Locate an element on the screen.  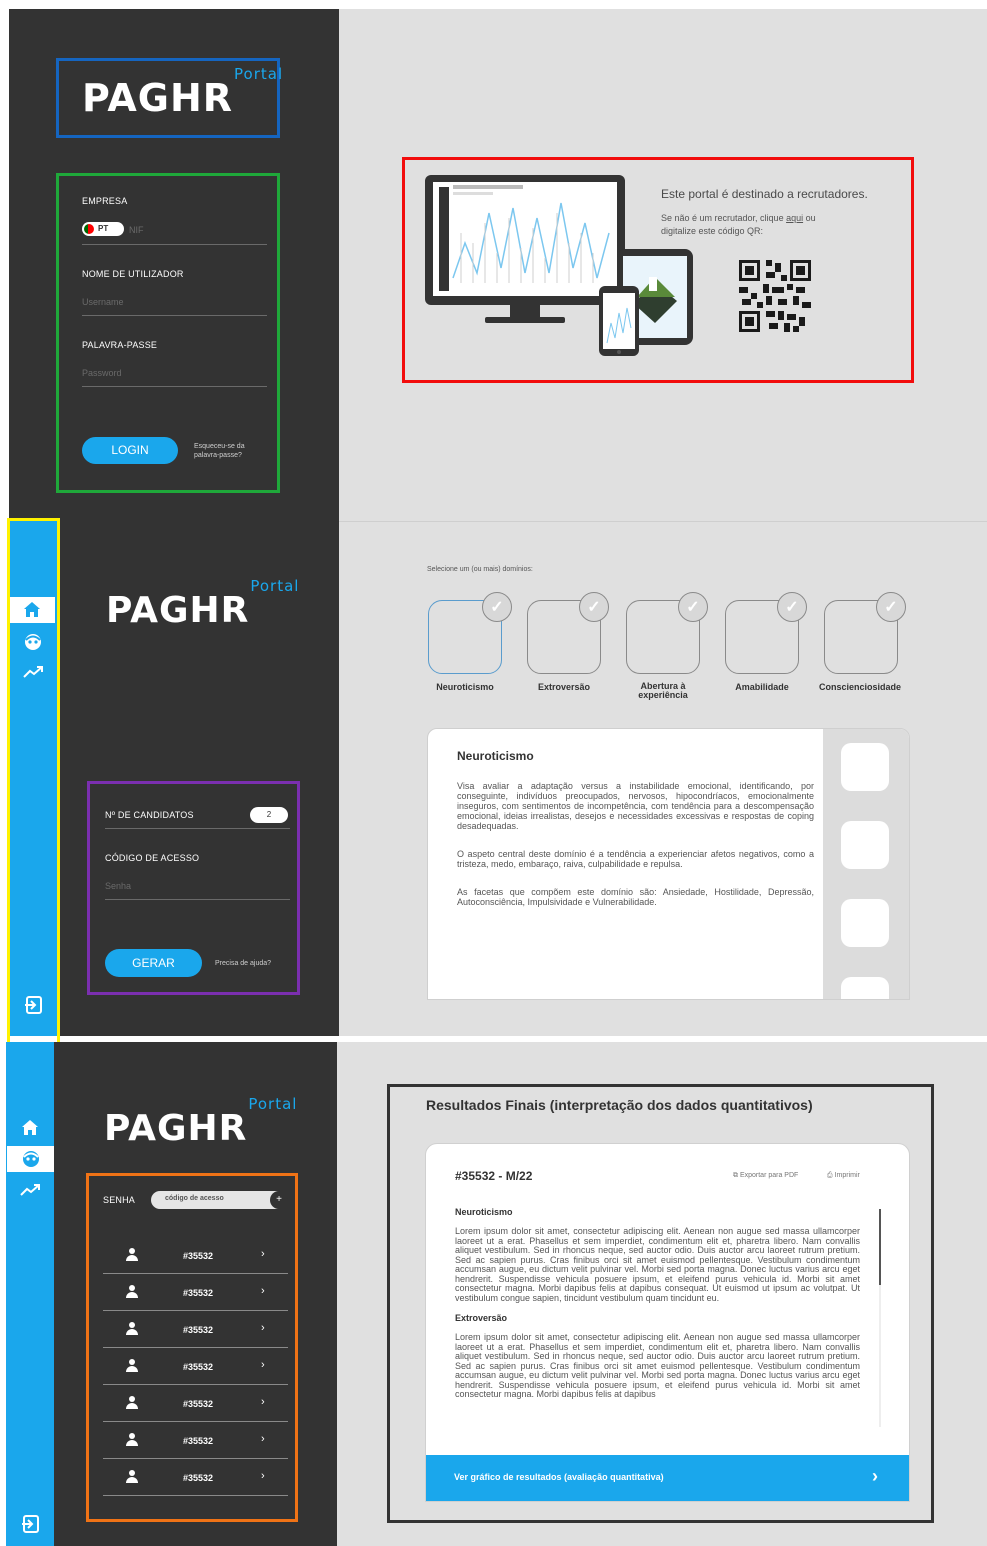
access-code-input-placeholder: código de acesso is located at coordinates (194, 1198).